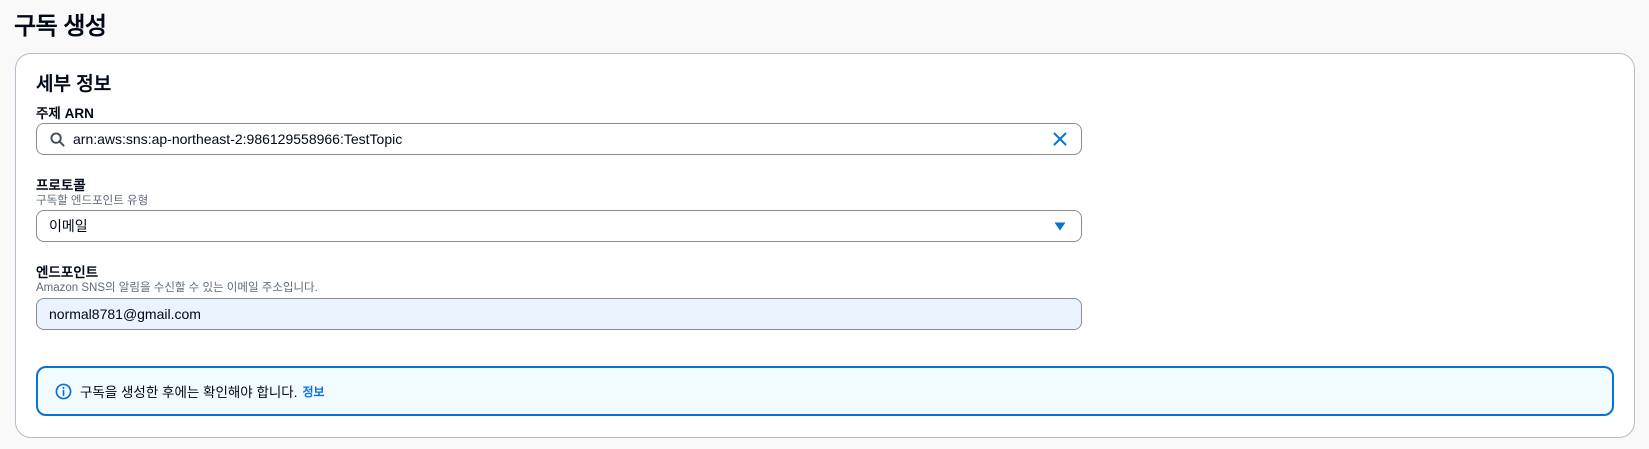 This screenshot has width=1649, height=449. Describe the element at coordinates (74, 84) in the screenshot. I see `section-title: 세부 정보` at that location.